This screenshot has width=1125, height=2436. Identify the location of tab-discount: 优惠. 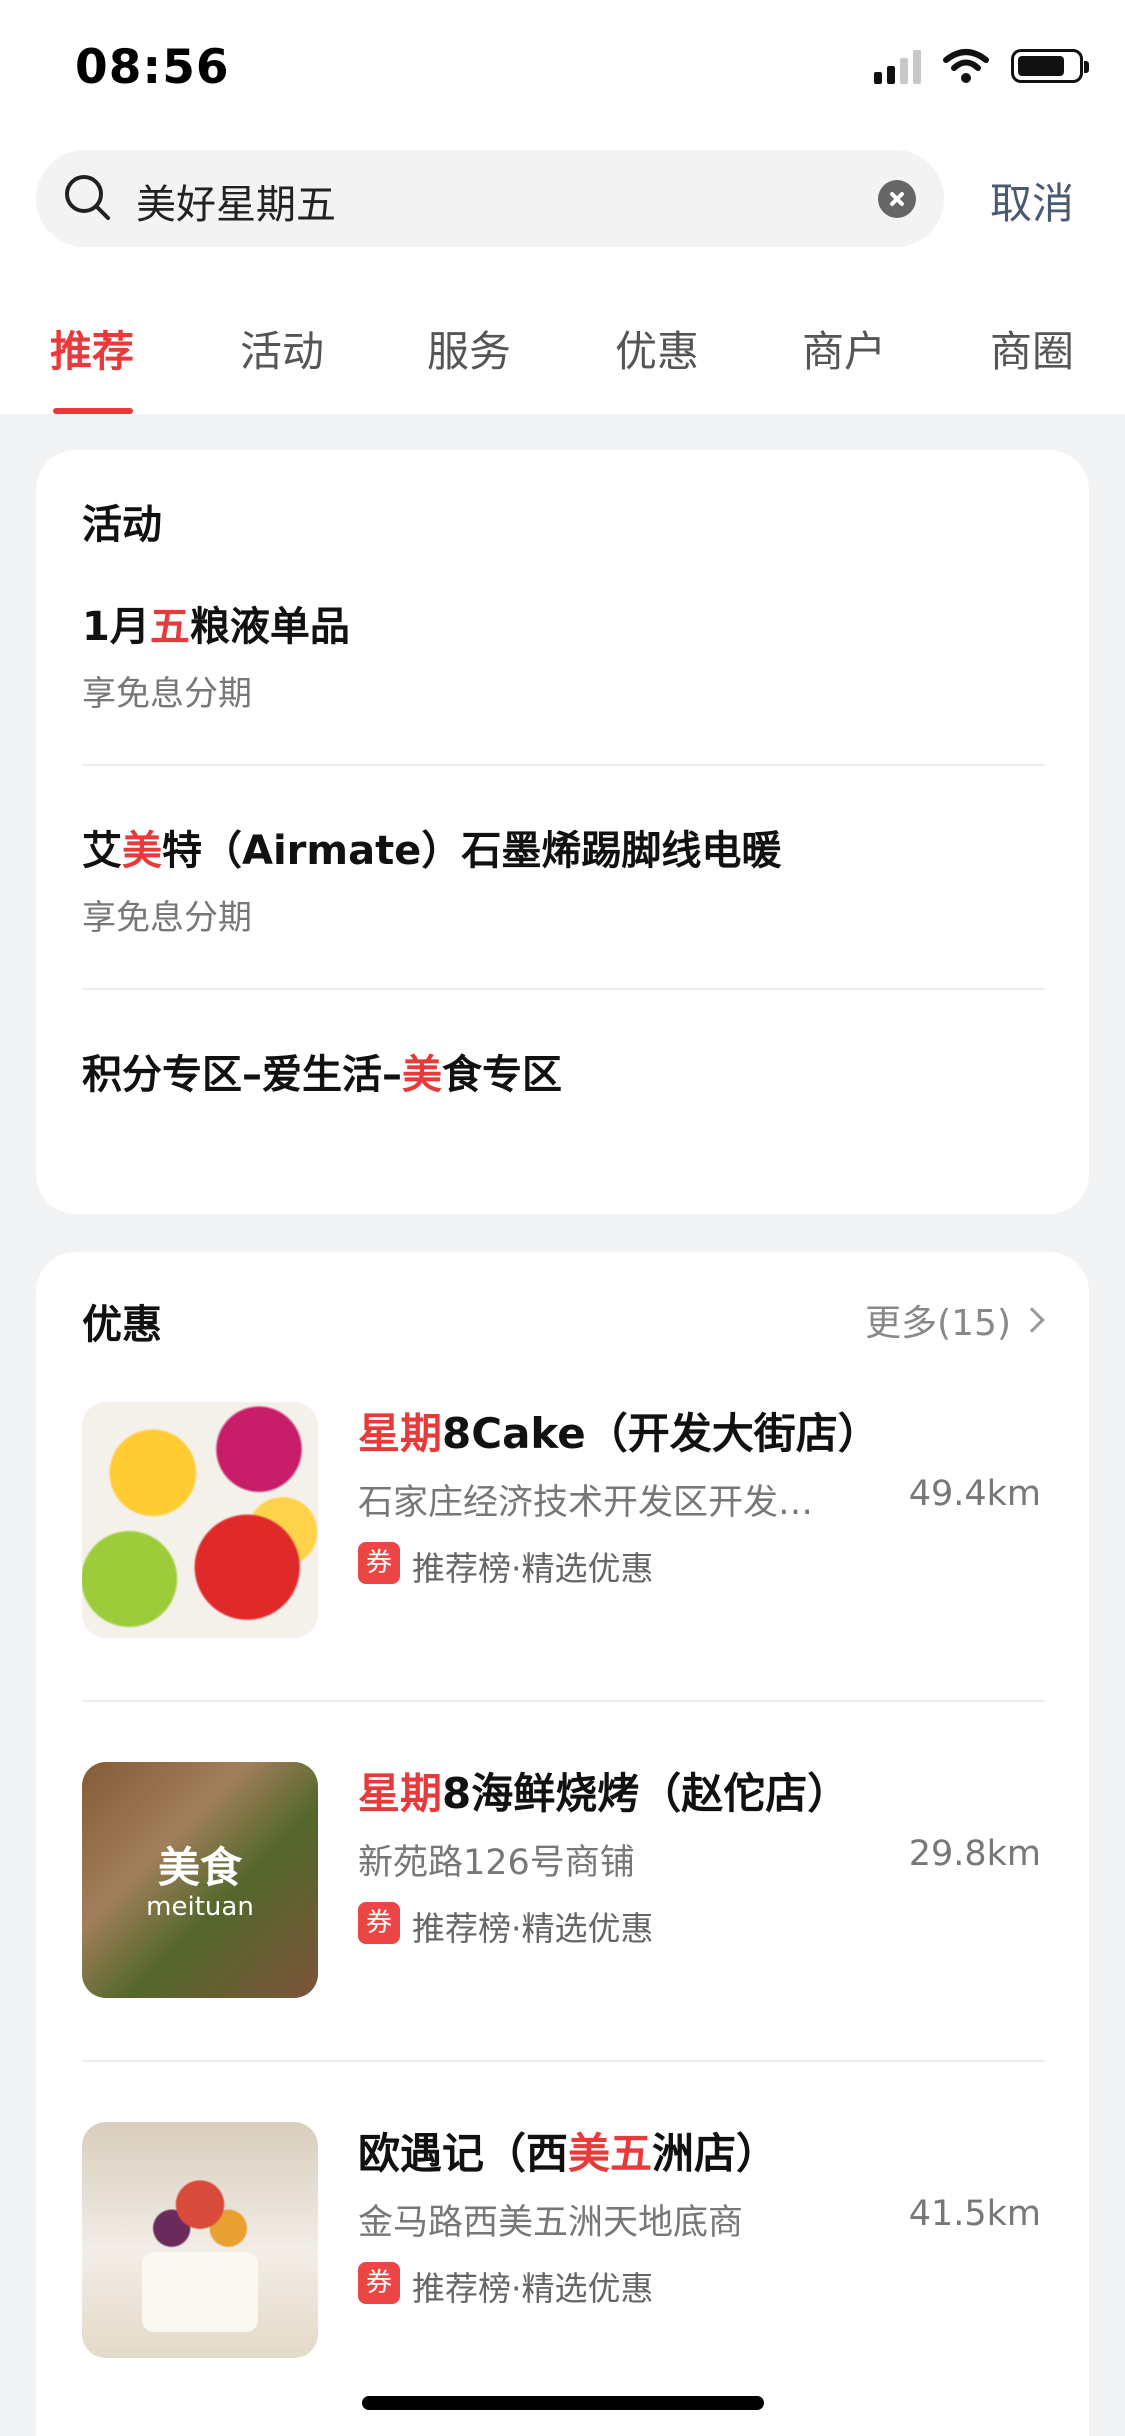
(657, 348).